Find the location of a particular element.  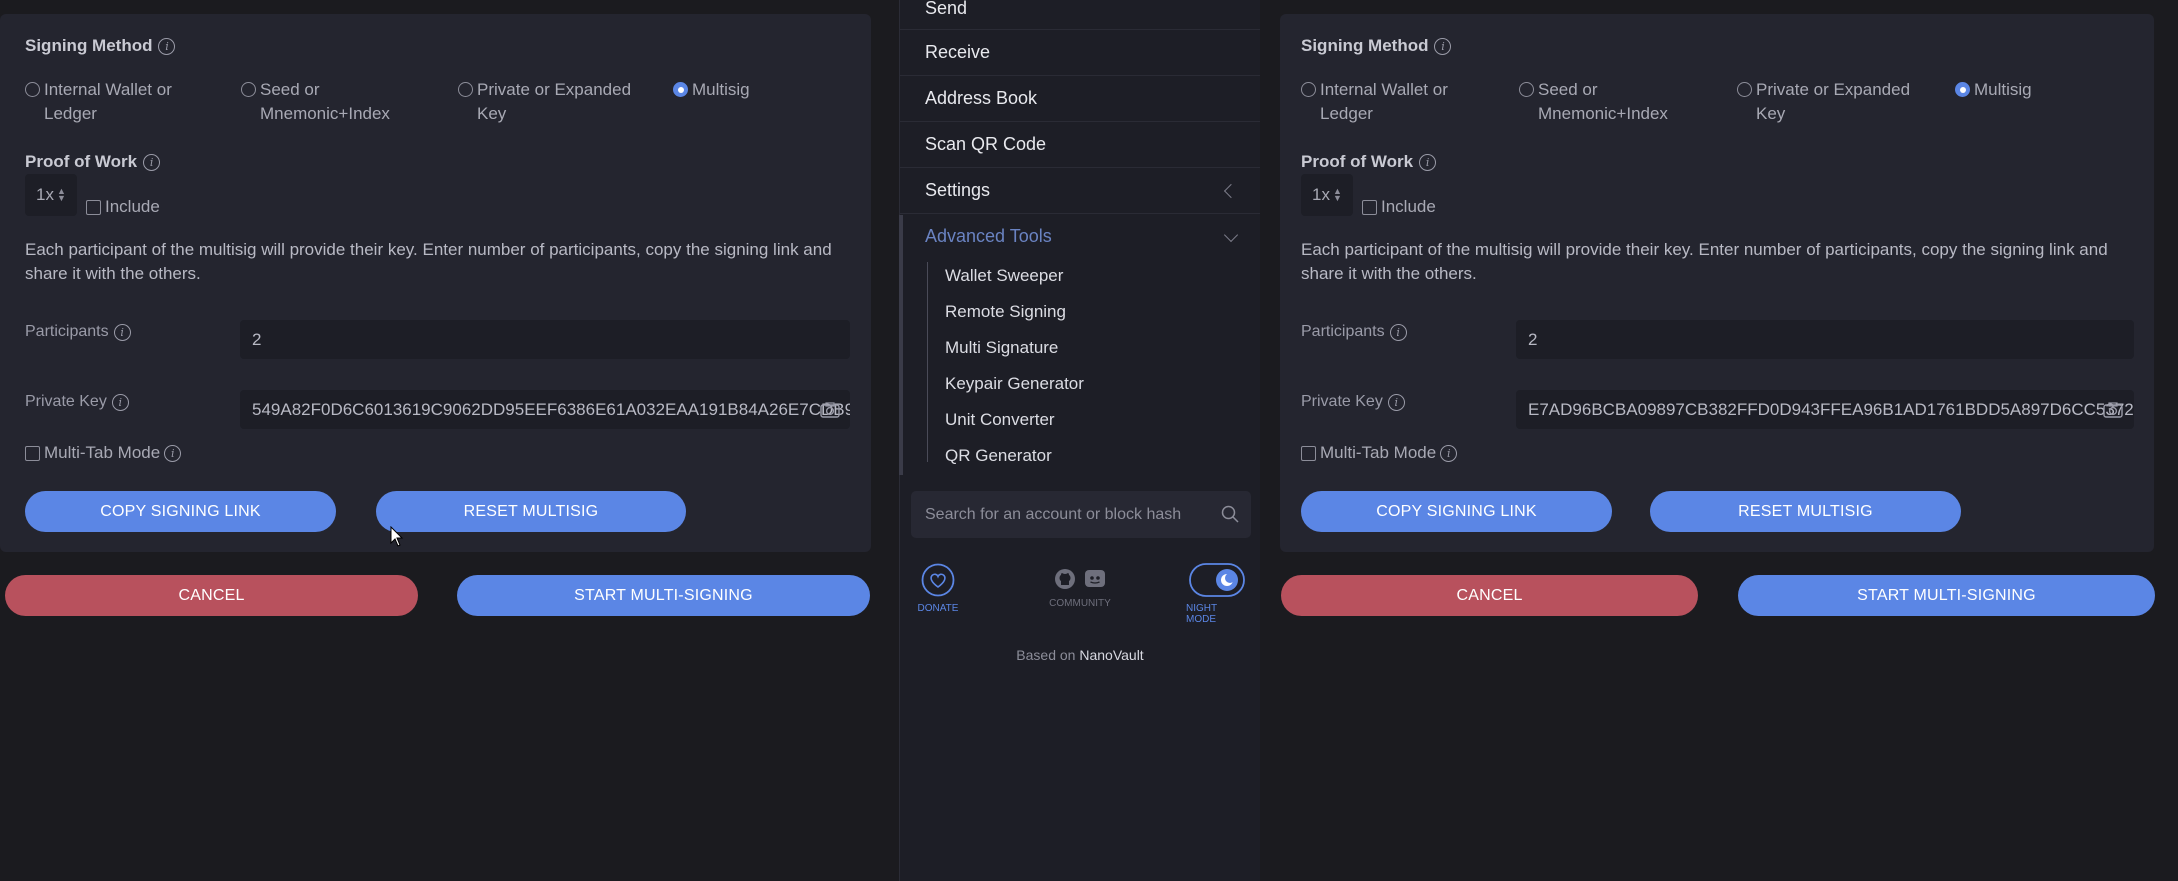

sub-item-qr-generator: QR Generator is located at coordinates (998, 456).